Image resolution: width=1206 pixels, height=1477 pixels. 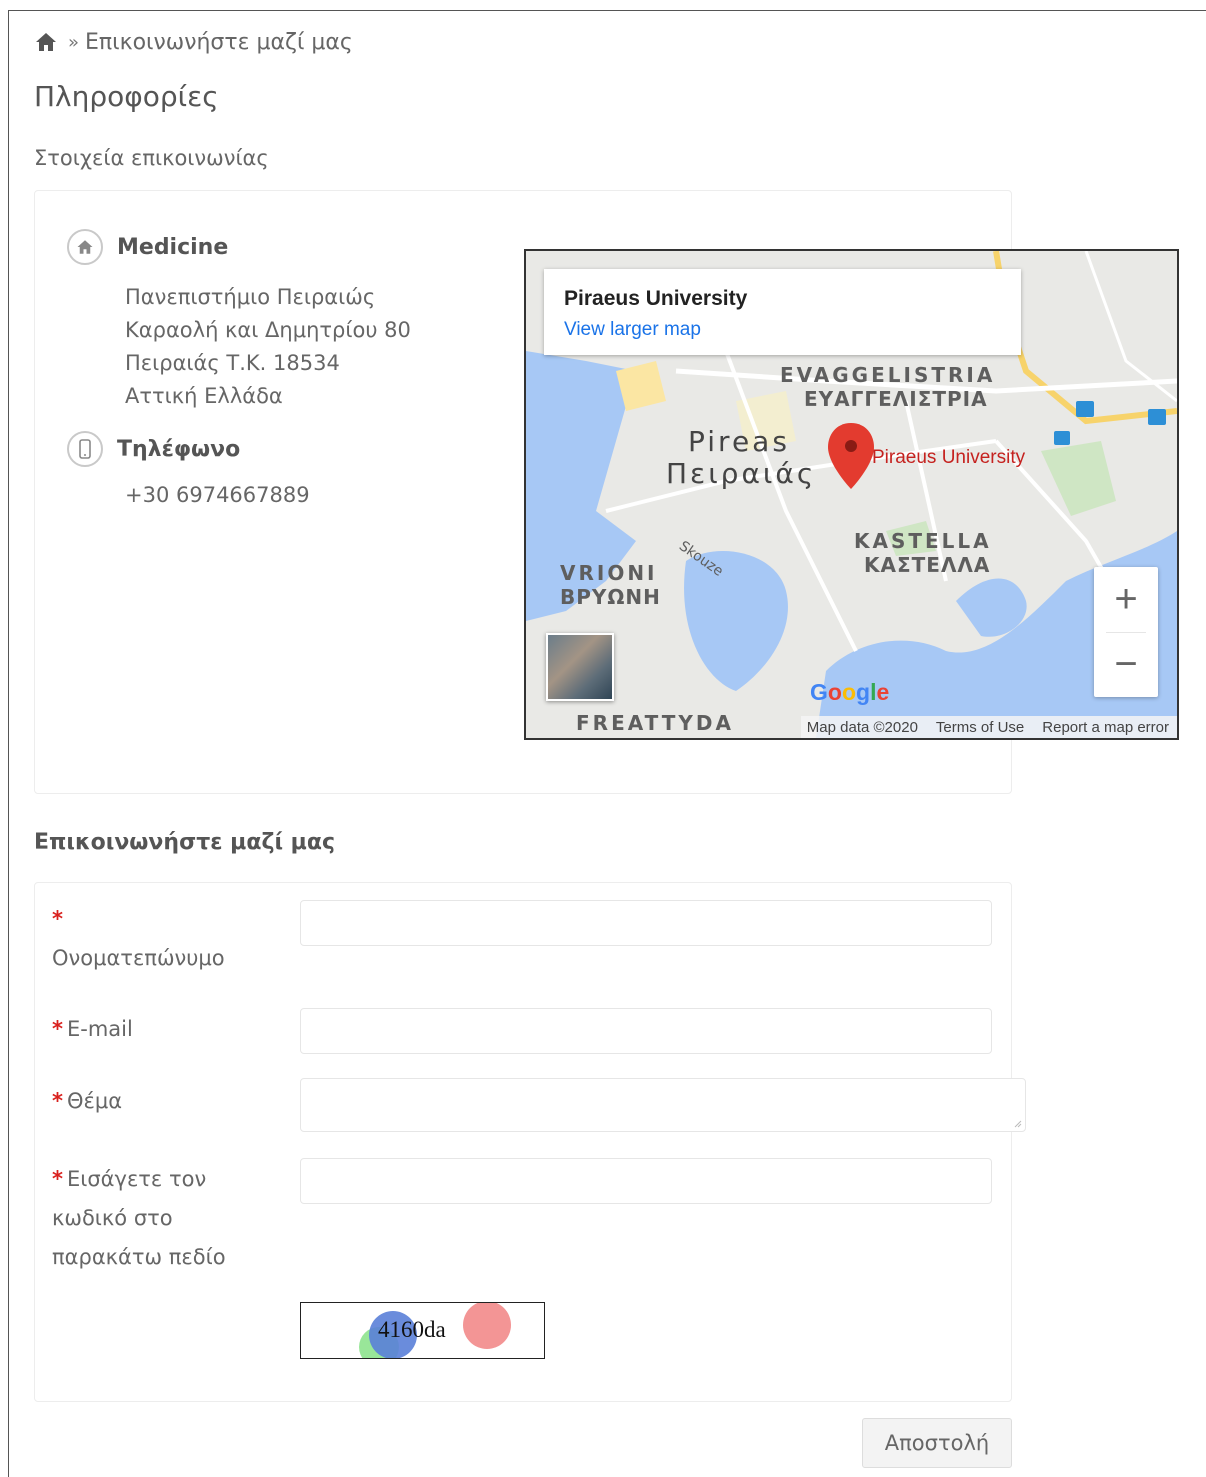 I want to click on map-marker-label: Piraeus University, so click(x=949, y=457).